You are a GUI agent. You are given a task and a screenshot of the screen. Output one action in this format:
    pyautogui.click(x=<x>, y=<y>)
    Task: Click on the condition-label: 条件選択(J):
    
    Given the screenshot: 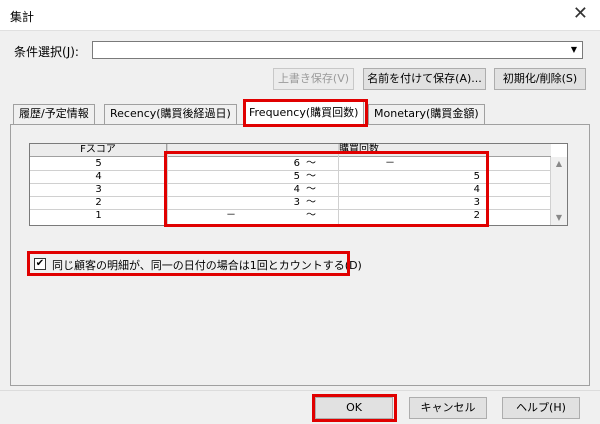 What is the action you would take?
    pyautogui.click(x=46, y=51)
    